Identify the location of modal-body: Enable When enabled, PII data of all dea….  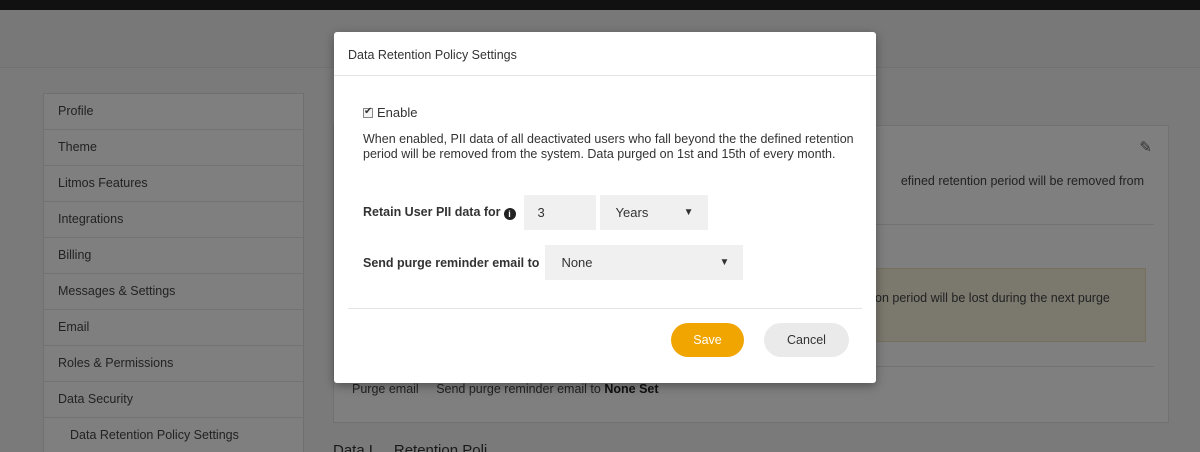
(613, 133).